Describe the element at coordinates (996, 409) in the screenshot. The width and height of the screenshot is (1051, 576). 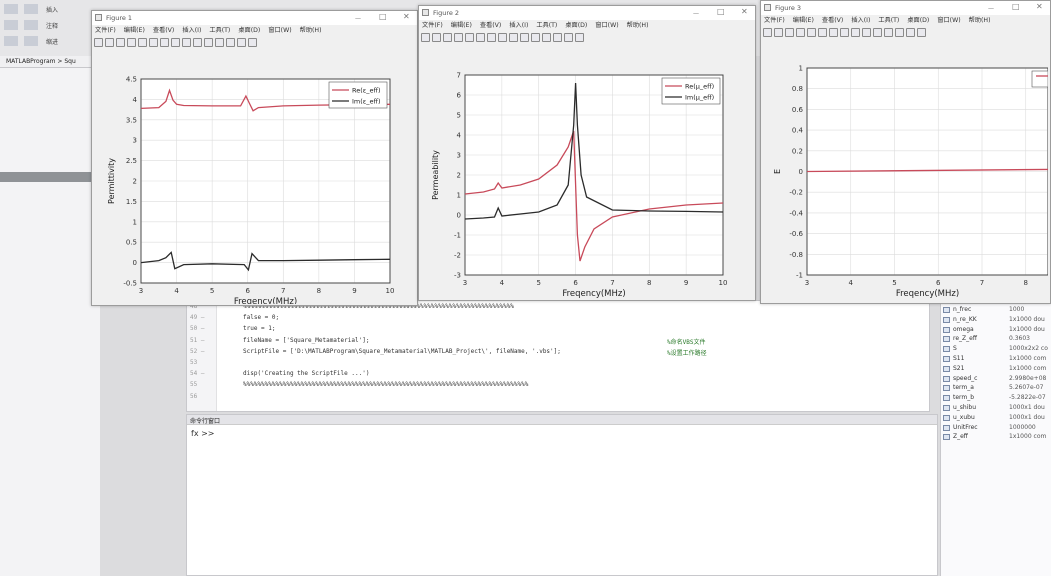
I see `workspace-variable: u_shibu 1000x1 dou` at that location.